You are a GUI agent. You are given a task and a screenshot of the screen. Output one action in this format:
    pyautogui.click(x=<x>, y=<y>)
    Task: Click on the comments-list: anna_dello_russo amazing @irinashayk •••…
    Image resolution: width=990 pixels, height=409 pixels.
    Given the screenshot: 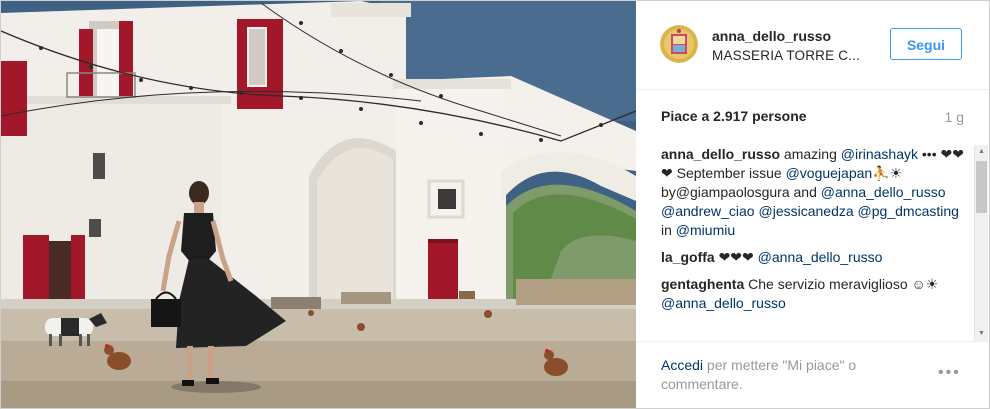 What is the action you would take?
    pyautogui.click(x=813, y=243)
    